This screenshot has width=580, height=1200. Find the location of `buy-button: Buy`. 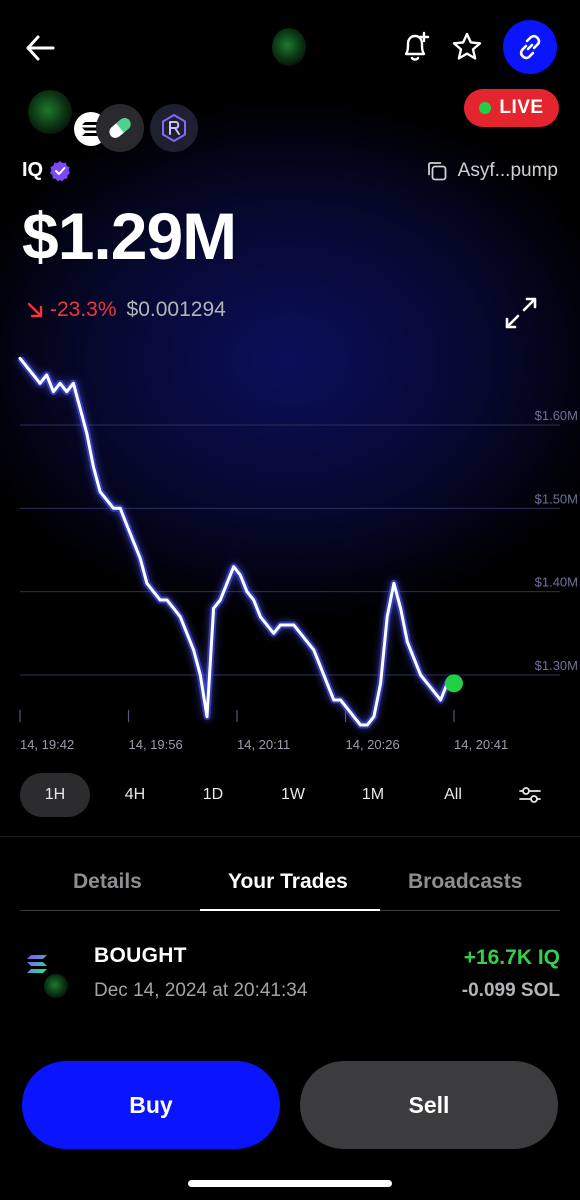

buy-button: Buy is located at coordinates (151, 1105).